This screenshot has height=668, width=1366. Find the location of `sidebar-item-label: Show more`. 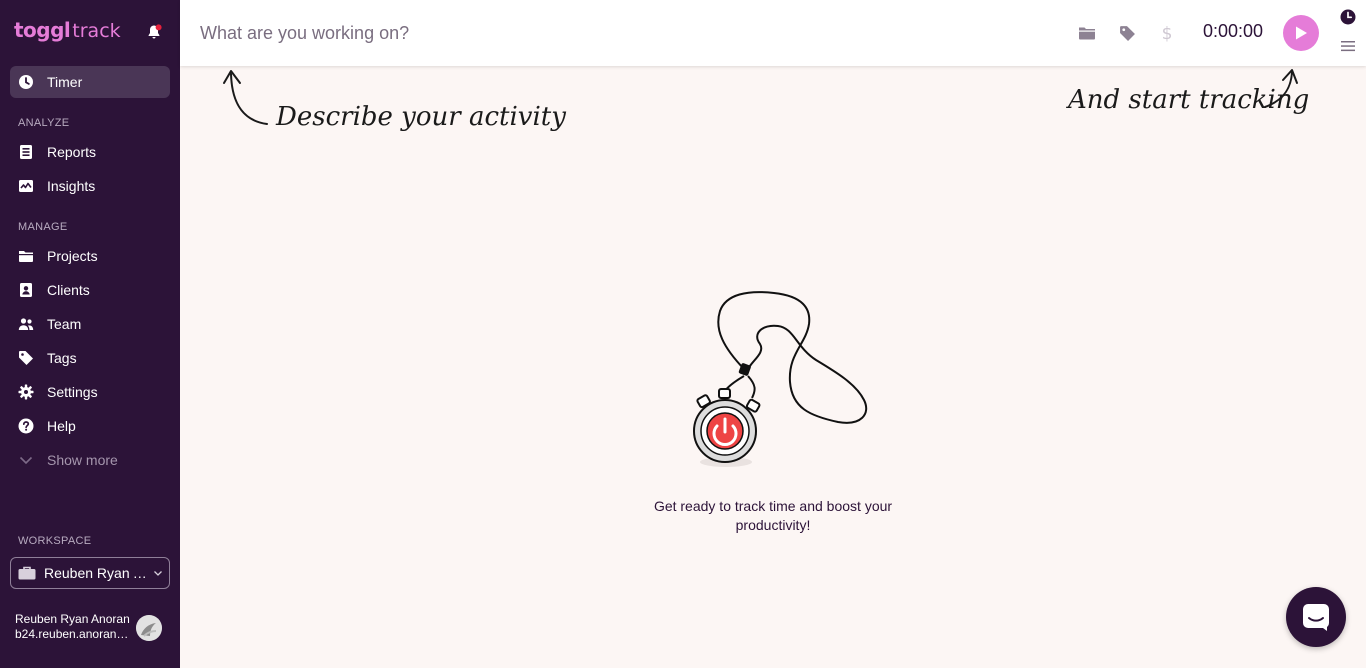

sidebar-item-label: Show more is located at coordinates (82, 460).